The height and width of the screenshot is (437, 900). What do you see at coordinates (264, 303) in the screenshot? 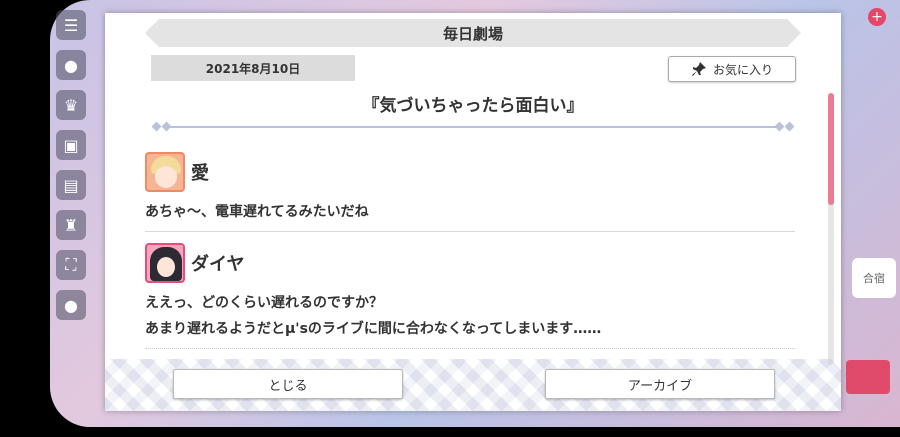
I see `dialogue-line: ええっ、どのくらい遅れるのですか？` at bounding box center [264, 303].